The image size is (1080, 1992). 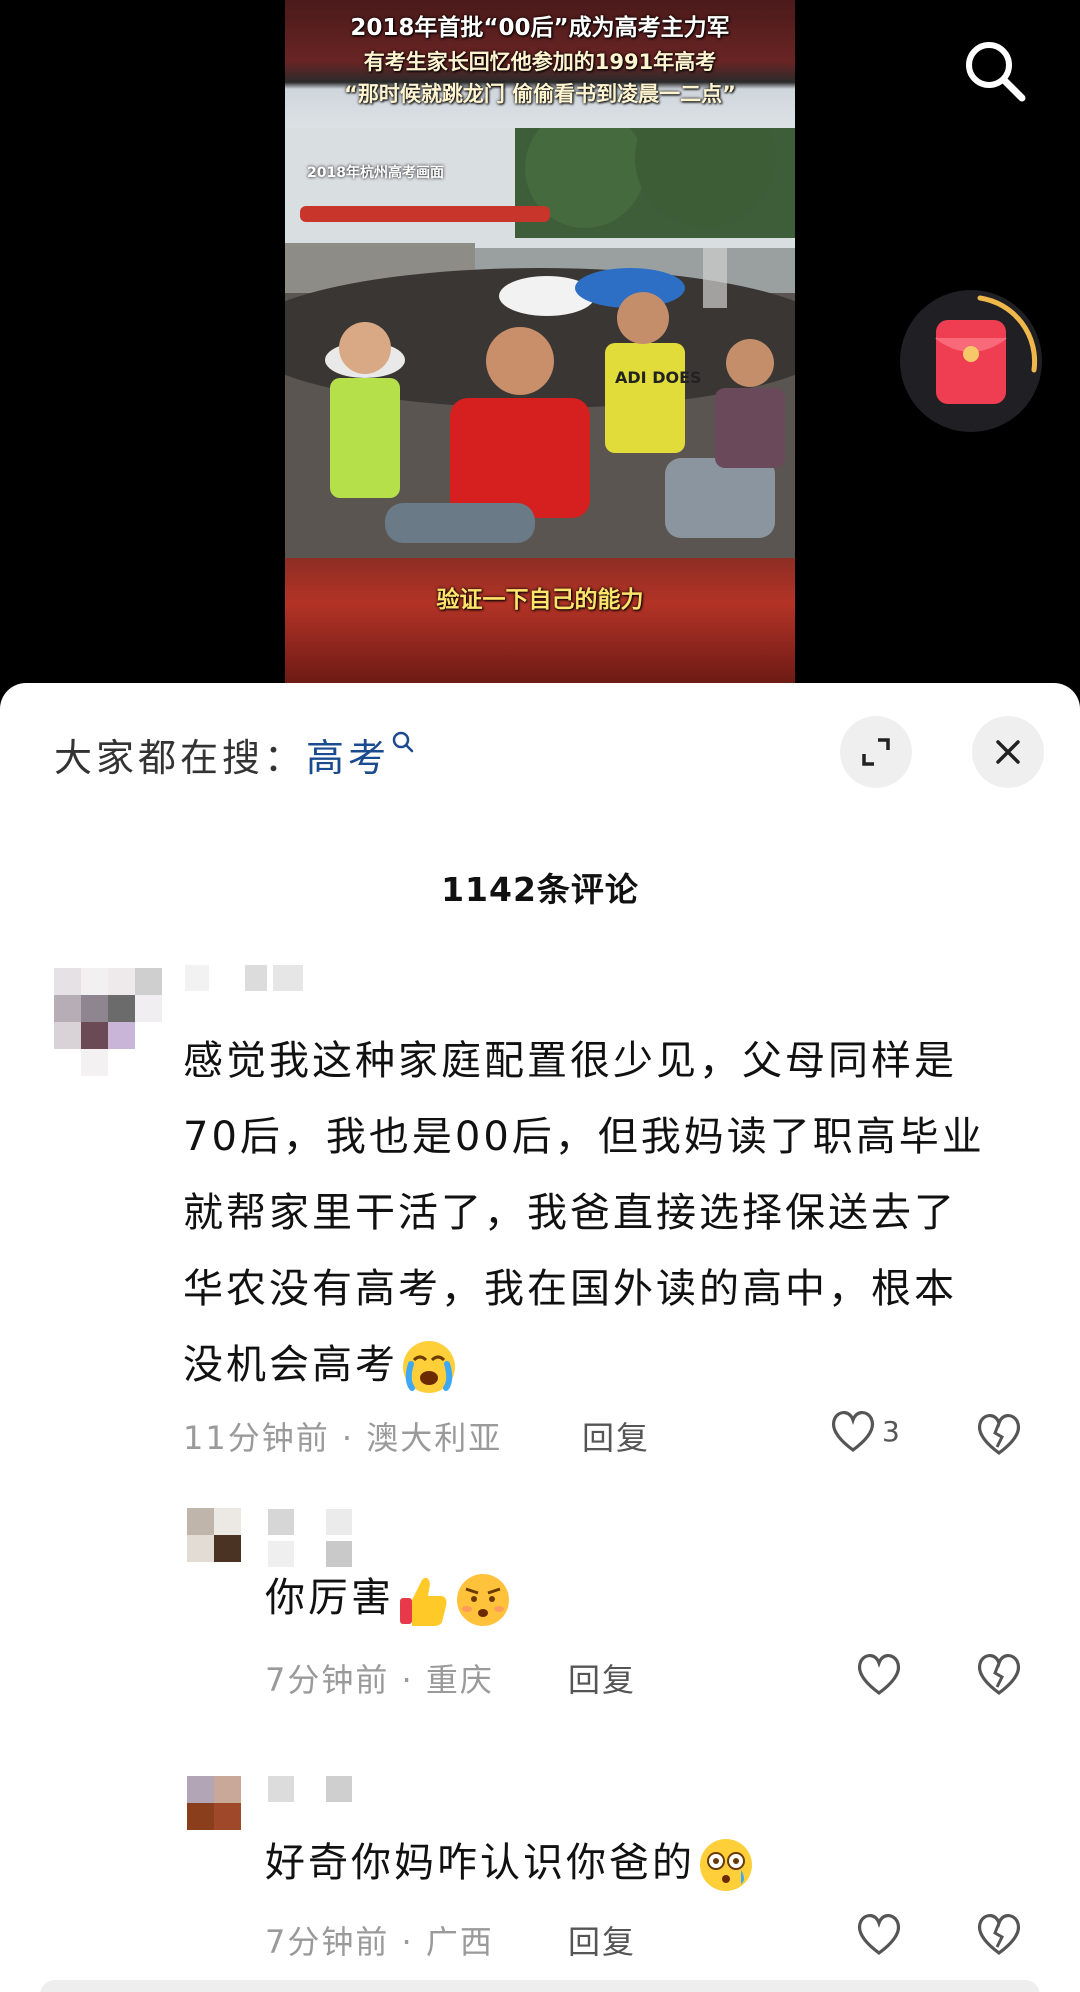 I want to click on red-envelope-button, so click(x=971, y=361).